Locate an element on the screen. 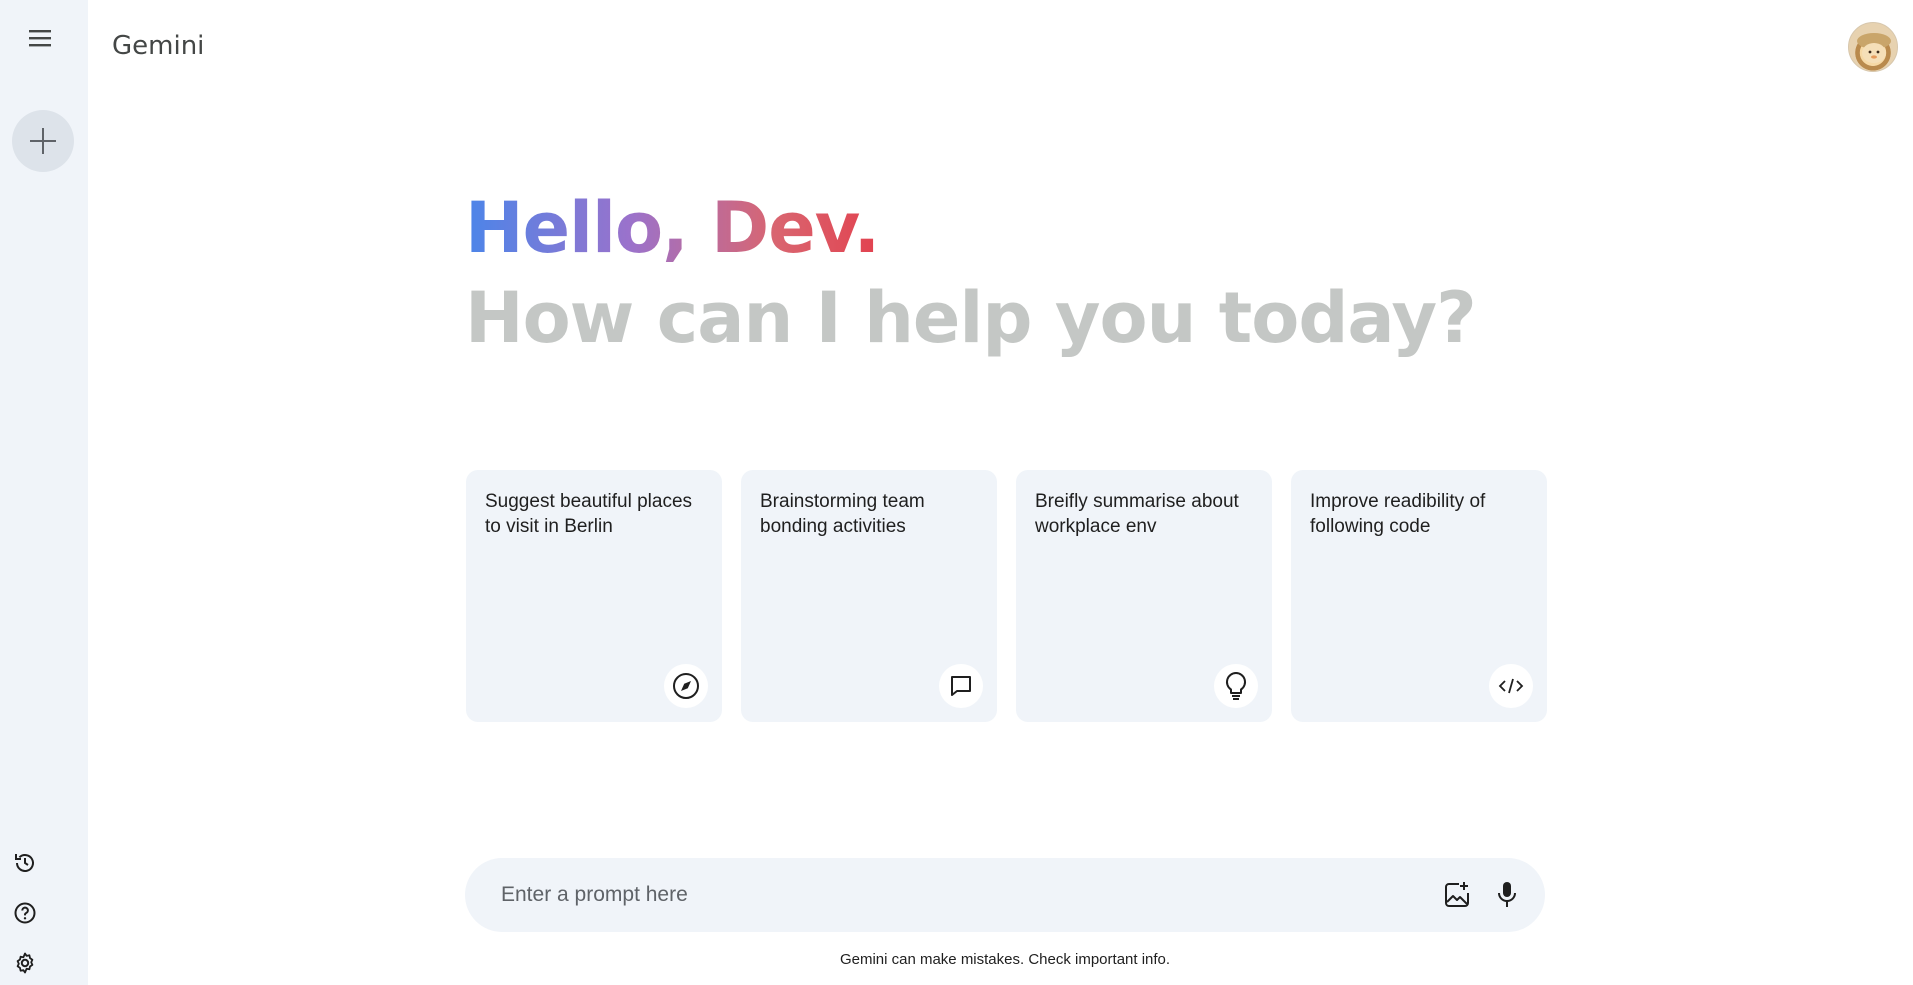 Image resolution: width=1913 pixels, height=985 pixels. microphone-icon is located at coordinates (1507, 894).